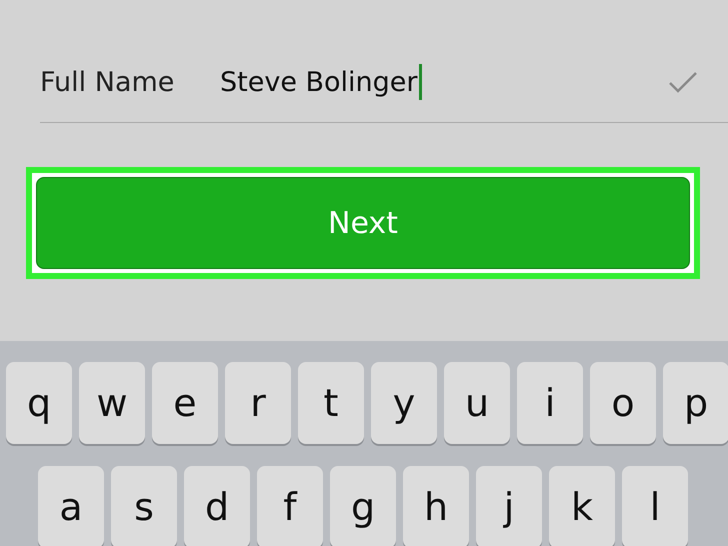 Image resolution: width=728 pixels, height=546 pixels. Describe the element at coordinates (71, 506) in the screenshot. I see `key: a` at that location.